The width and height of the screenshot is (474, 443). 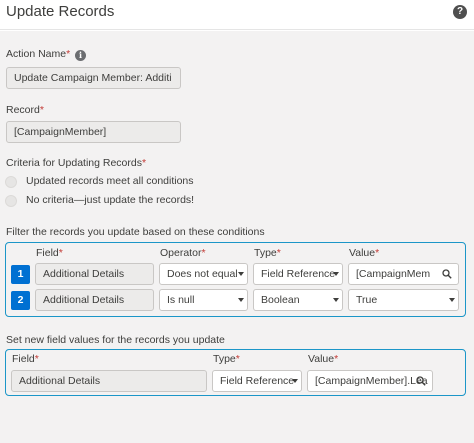 I want to click on select-value: True, so click(x=367, y=300).